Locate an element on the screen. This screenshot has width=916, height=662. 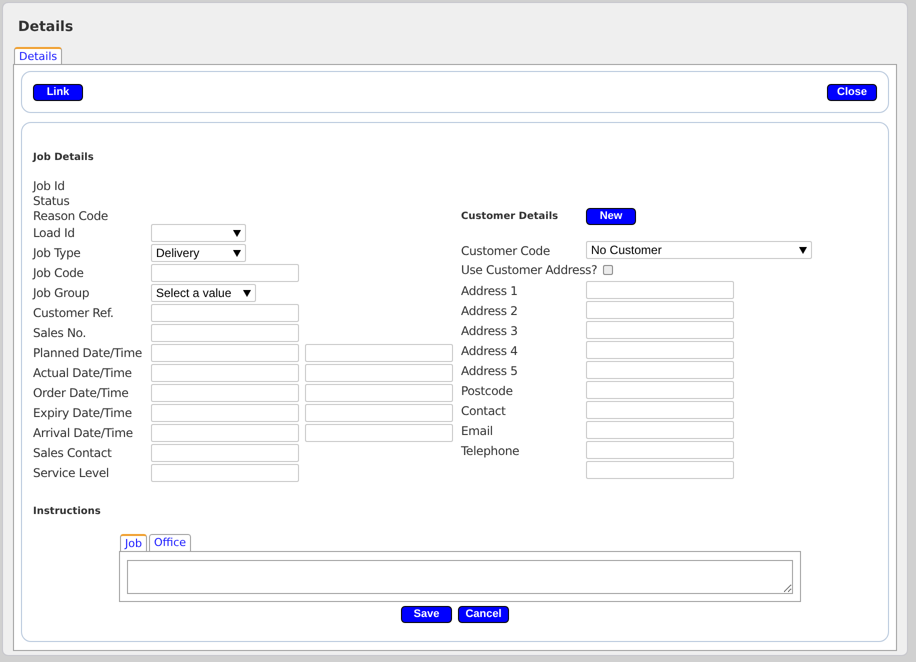
section-heading: Instructions is located at coordinates (67, 512).